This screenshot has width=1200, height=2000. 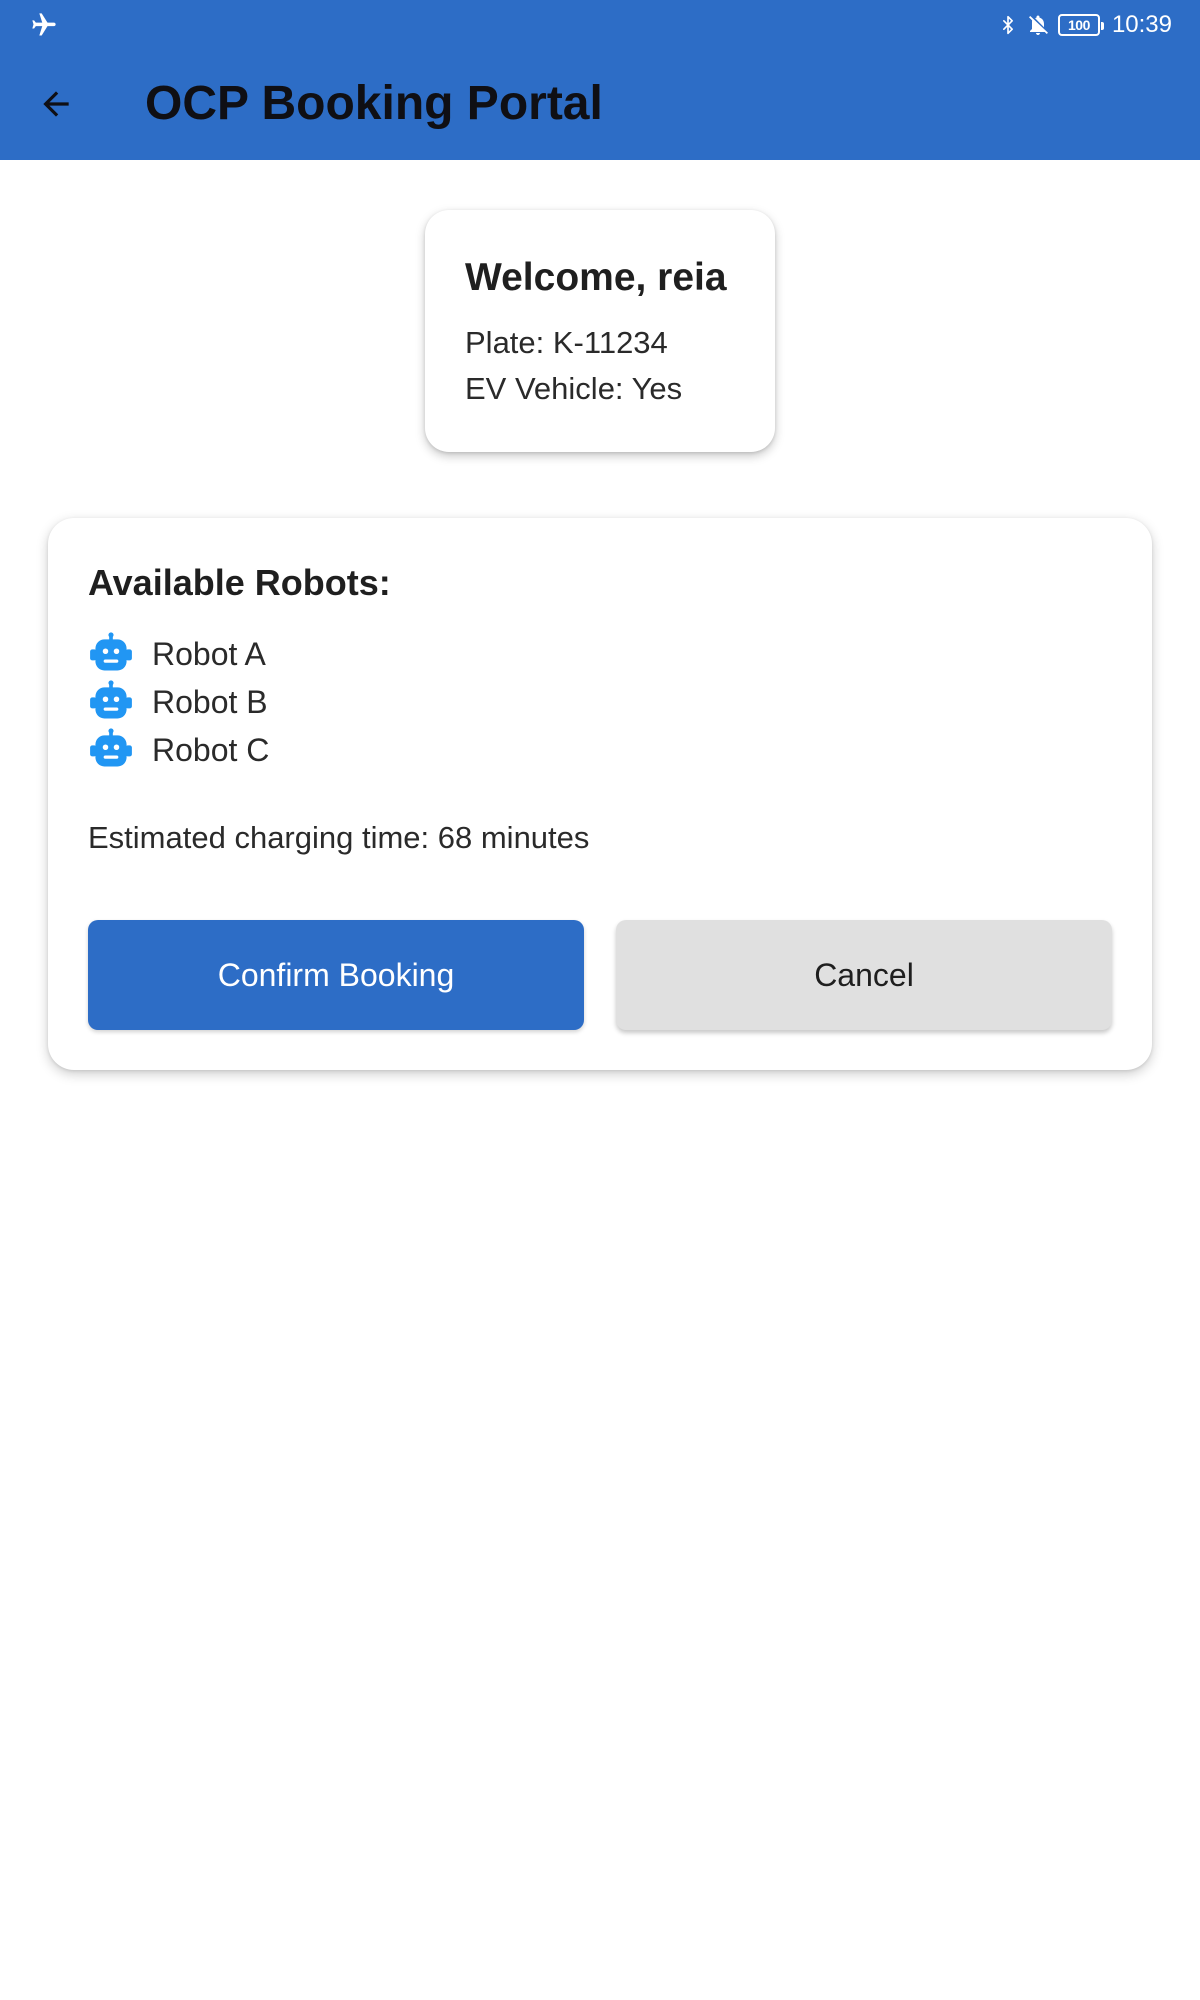 I want to click on robot-list: Robot A Robot B Robot C, so click(x=178, y=702).